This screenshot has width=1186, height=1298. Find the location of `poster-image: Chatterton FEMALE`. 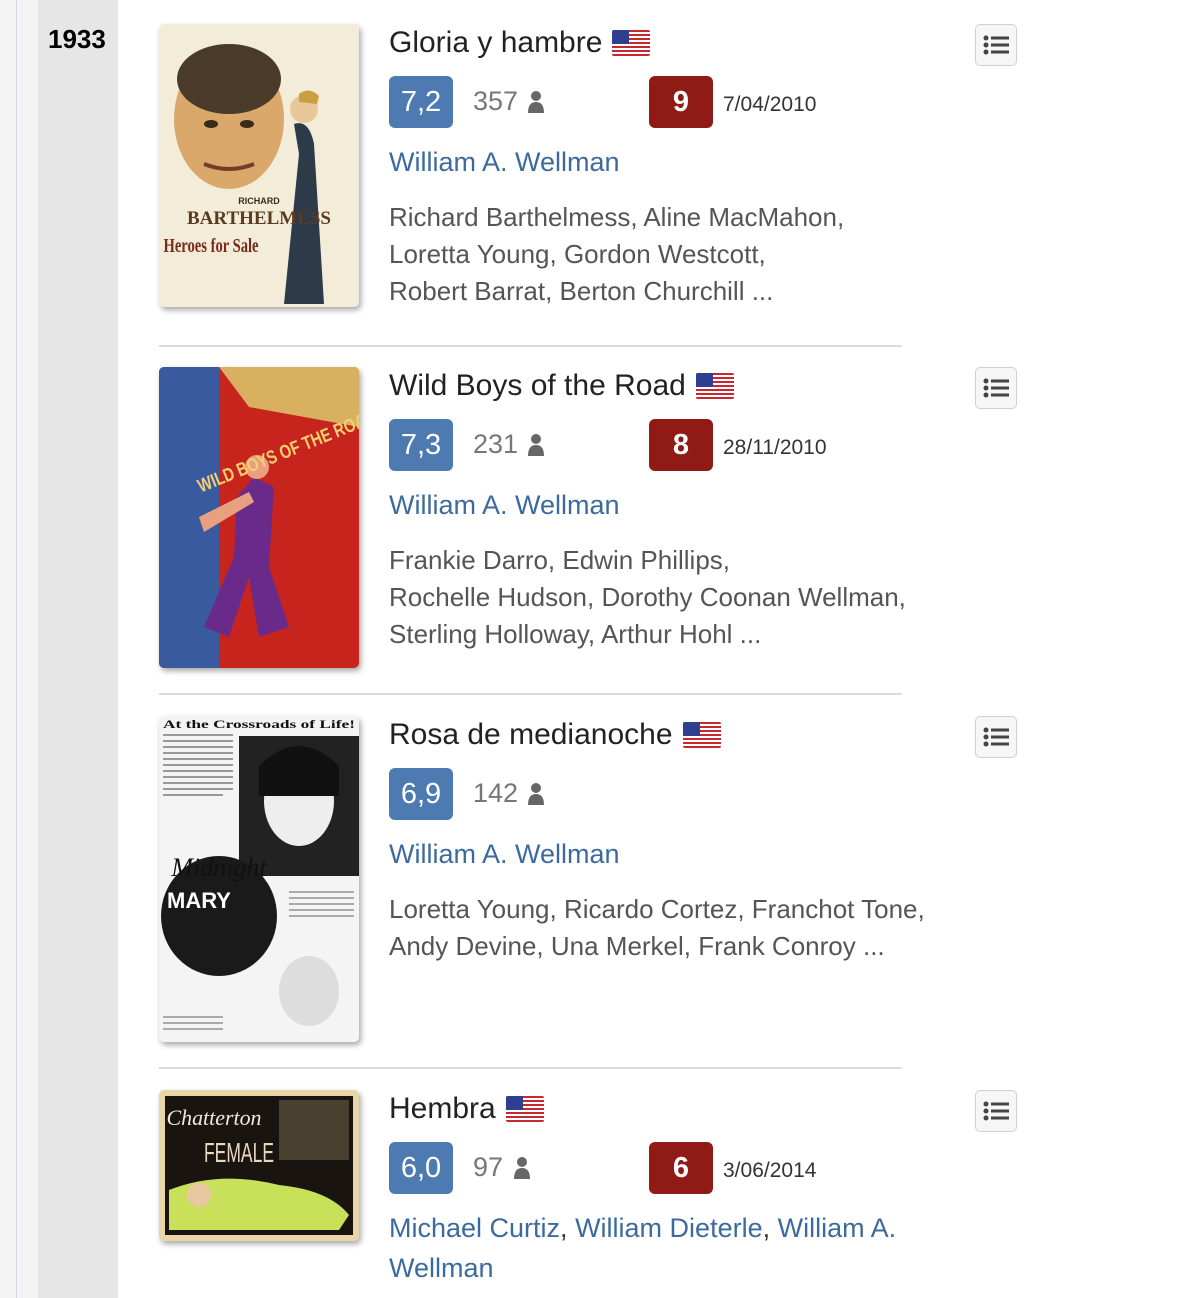

poster-image: Chatterton FEMALE is located at coordinates (259, 1165).